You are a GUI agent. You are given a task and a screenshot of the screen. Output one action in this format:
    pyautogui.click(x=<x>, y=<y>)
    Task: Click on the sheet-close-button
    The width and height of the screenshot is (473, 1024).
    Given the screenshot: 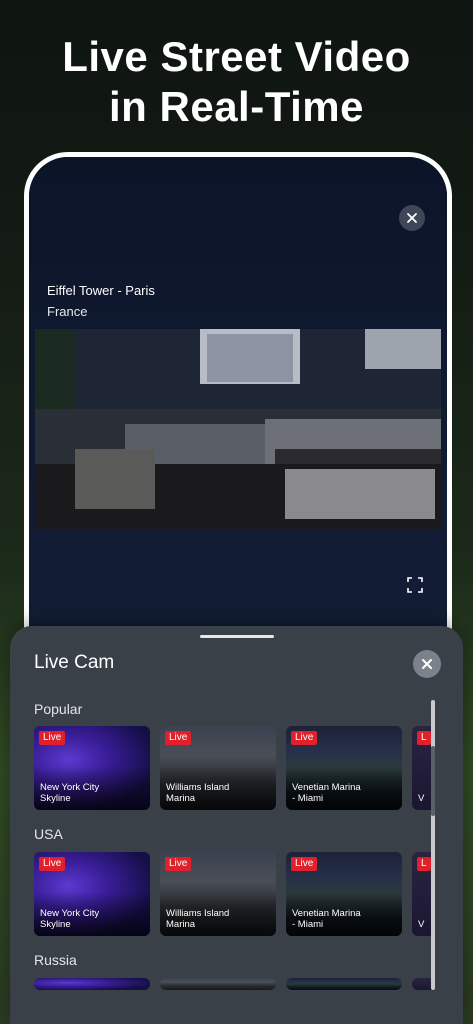 What is the action you would take?
    pyautogui.click(x=427, y=664)
    